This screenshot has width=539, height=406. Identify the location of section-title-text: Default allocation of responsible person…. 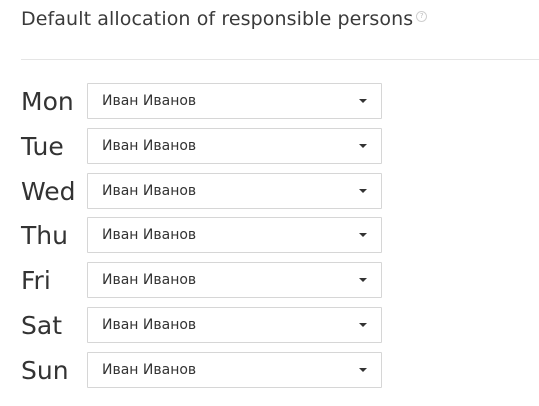
(217, 19).